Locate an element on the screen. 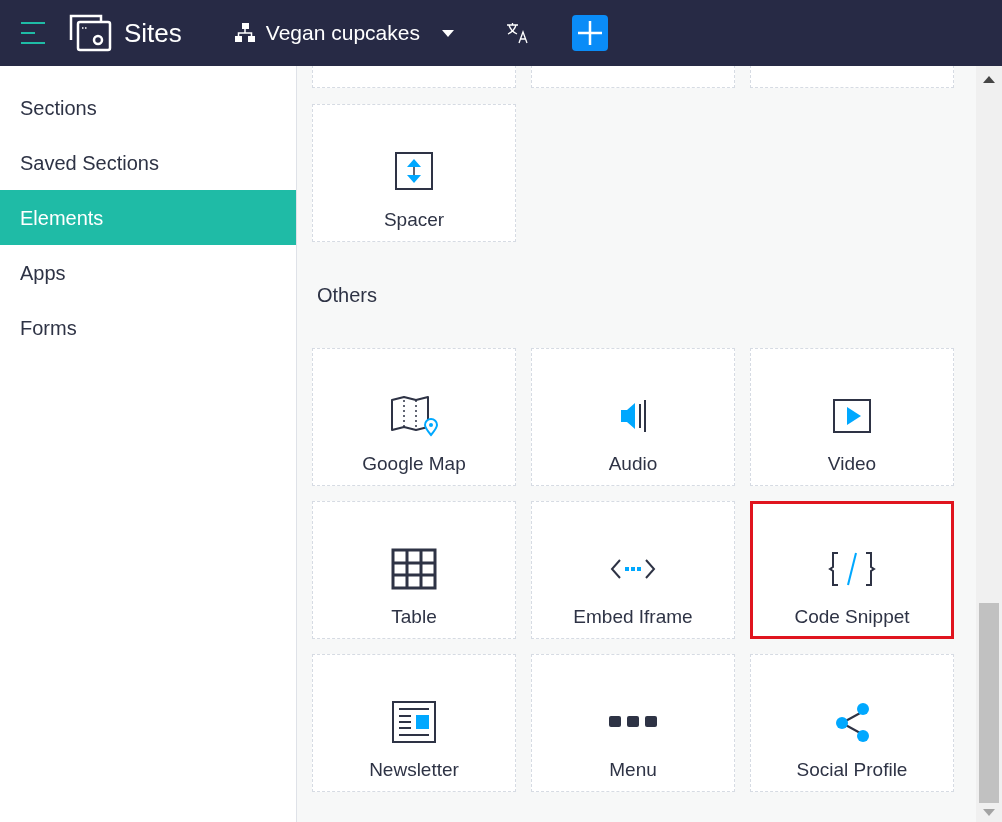 The image size is (1002, 822). element-label: Video is located at coordinates (852, 464).